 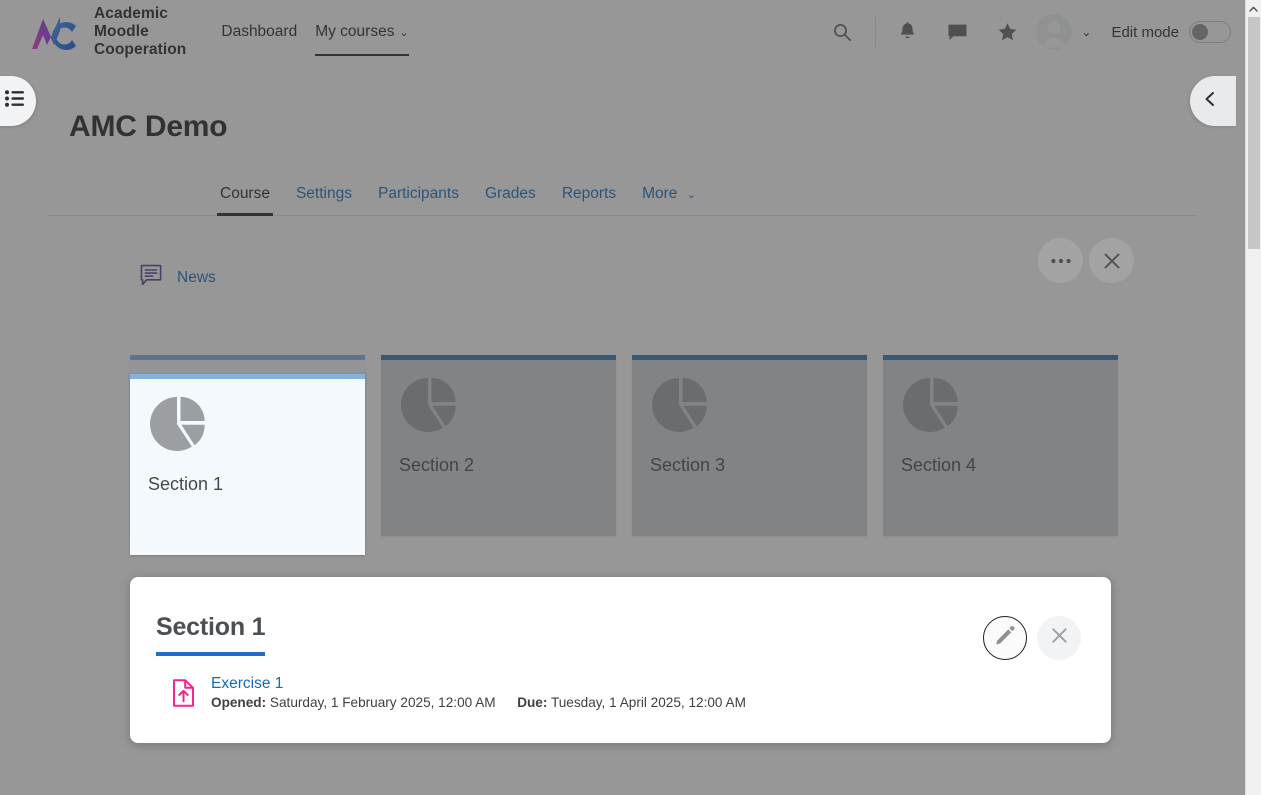 I want to click on page-scrollbar, so click(x=1253, y=397).